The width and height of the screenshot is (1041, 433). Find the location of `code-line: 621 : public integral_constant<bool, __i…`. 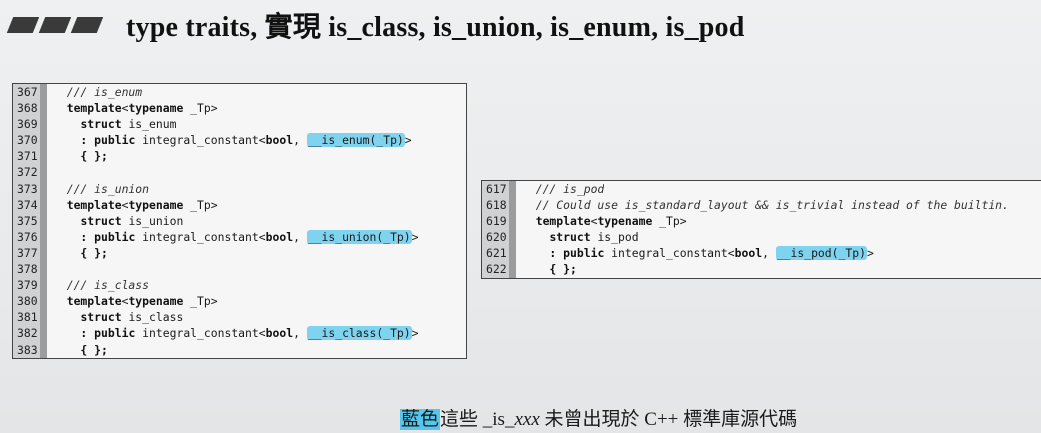

code-line: 621 : public integral_constant<bool, __i… is located at coordinates (761, 253).